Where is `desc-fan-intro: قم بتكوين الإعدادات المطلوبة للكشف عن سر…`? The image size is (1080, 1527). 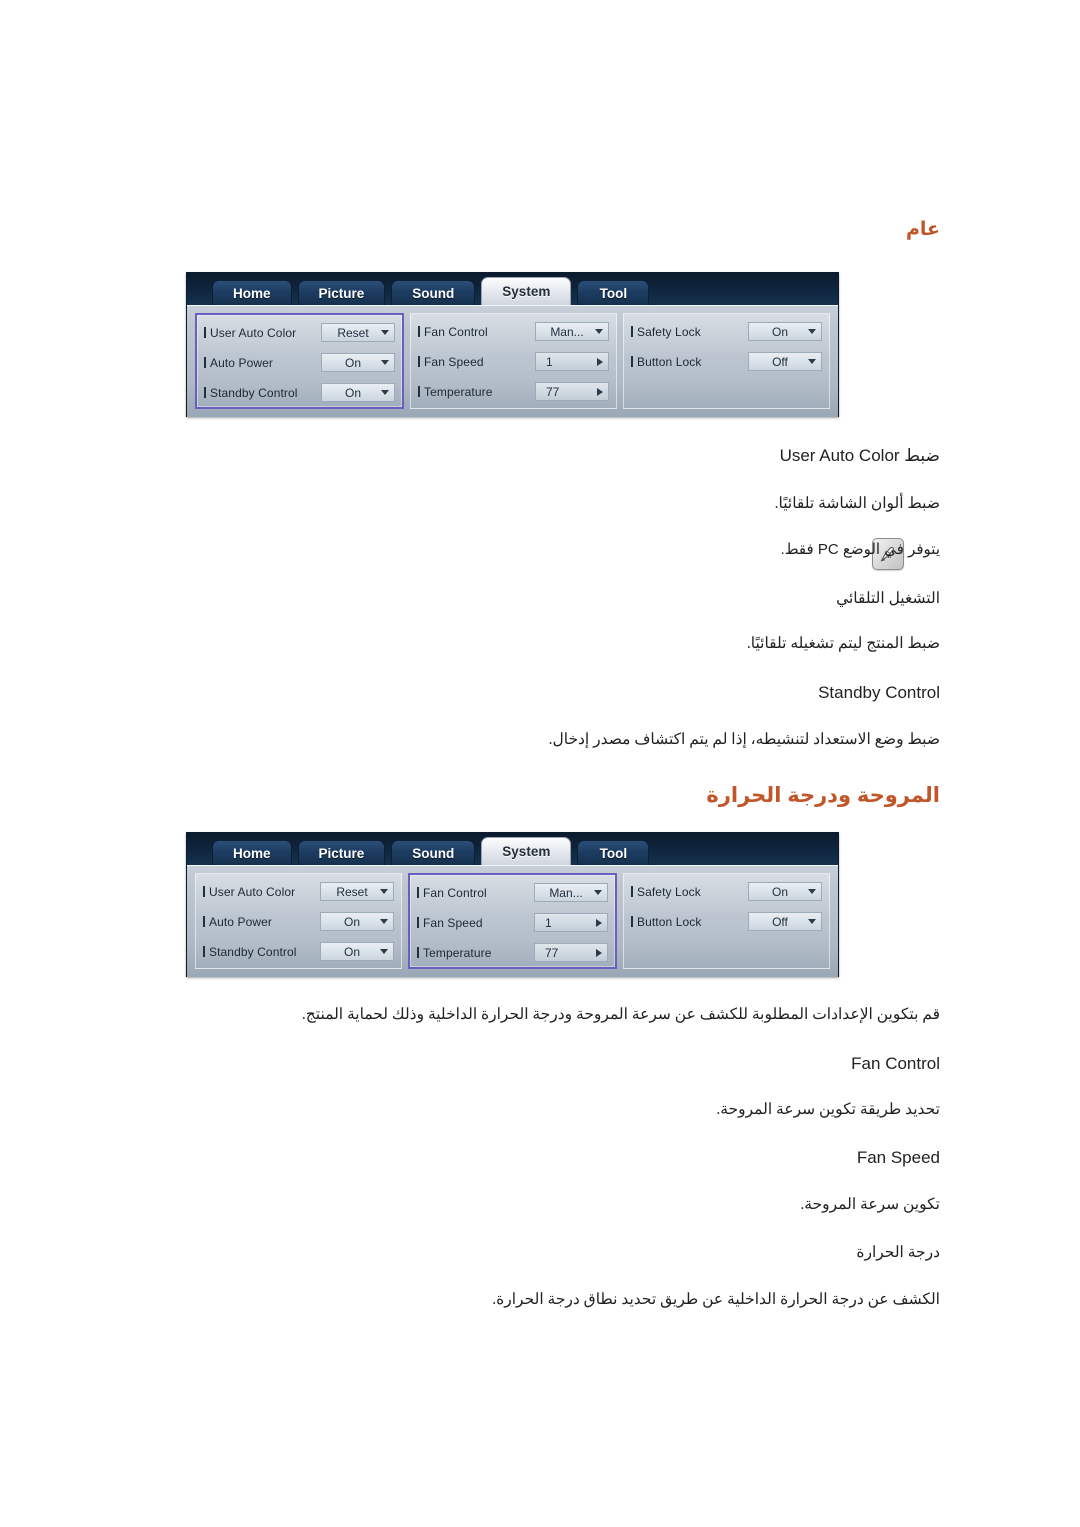
desc-fan-intro: قم بتكوين الإعدادات المطلوبة للكشف عن سر… is located at coordinates (620, 1014).